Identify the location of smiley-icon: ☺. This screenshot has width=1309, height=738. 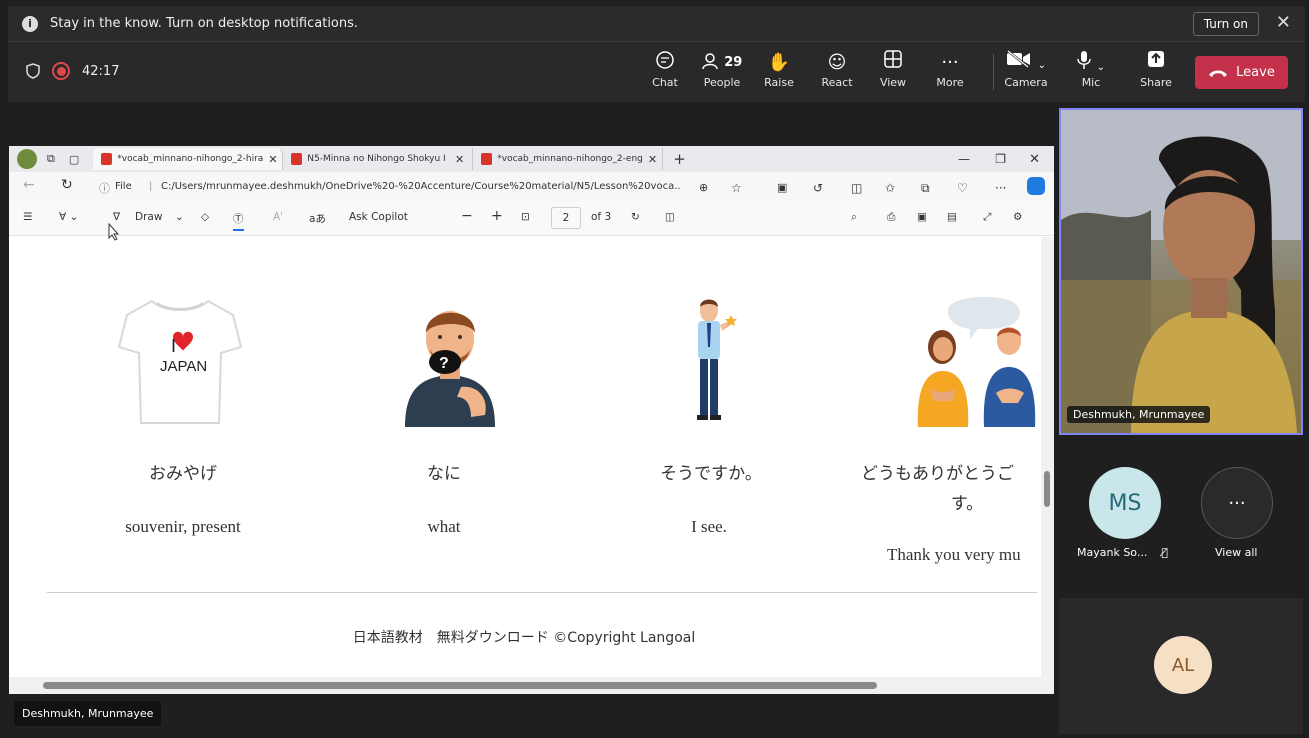
(837, 62).